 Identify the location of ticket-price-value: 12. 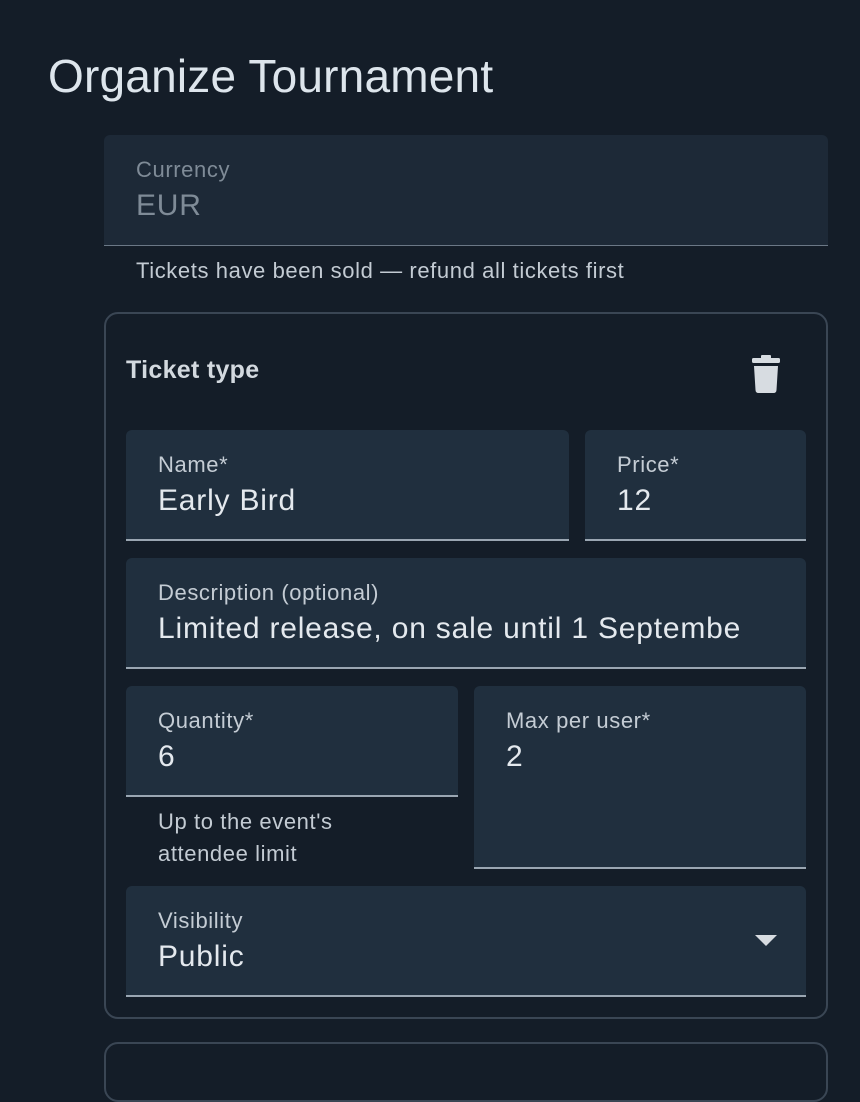
(634, 500).